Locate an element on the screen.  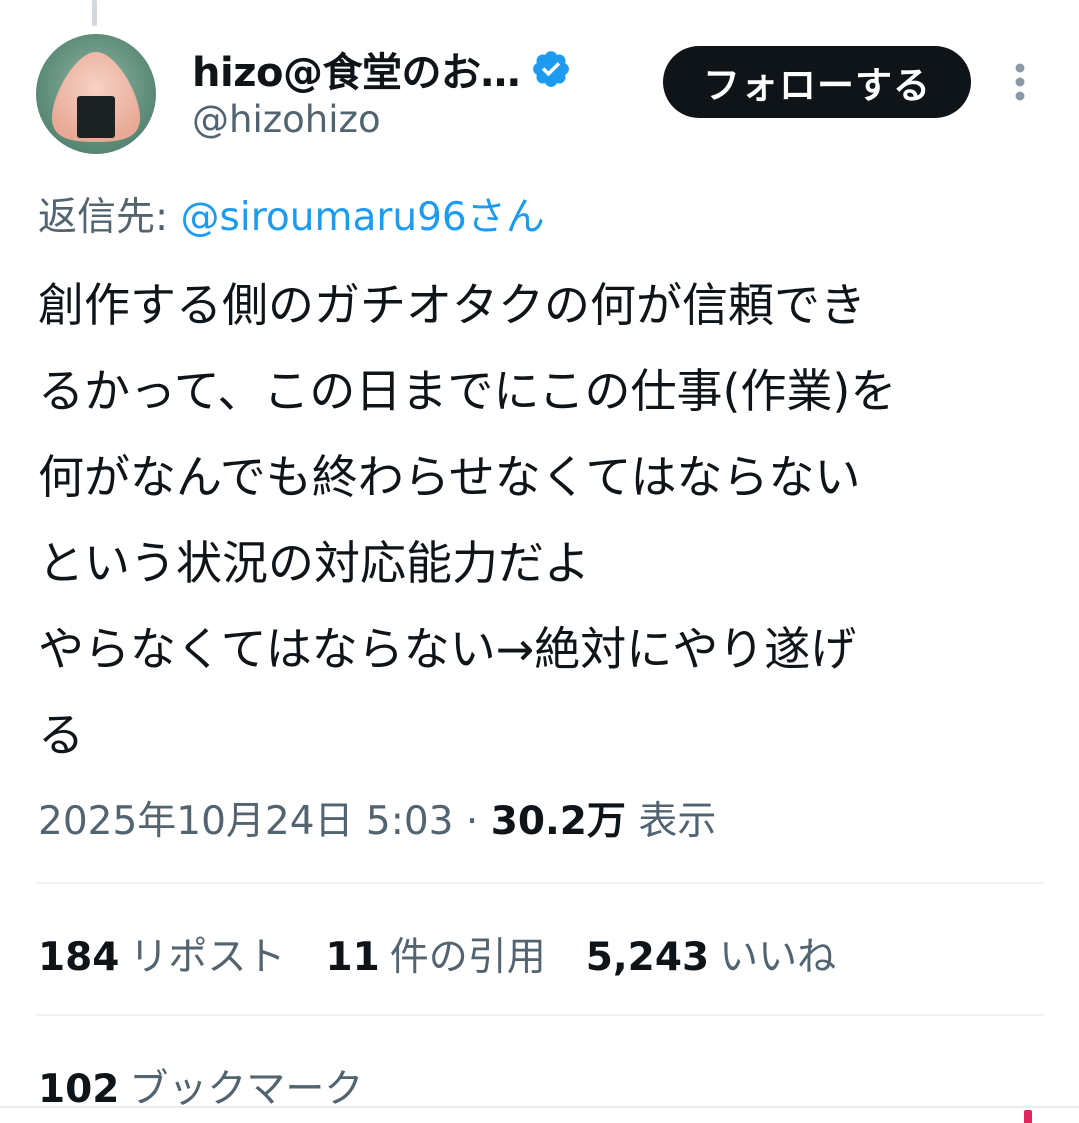
tweet-text-line: る is located at coordinates (61, 735).